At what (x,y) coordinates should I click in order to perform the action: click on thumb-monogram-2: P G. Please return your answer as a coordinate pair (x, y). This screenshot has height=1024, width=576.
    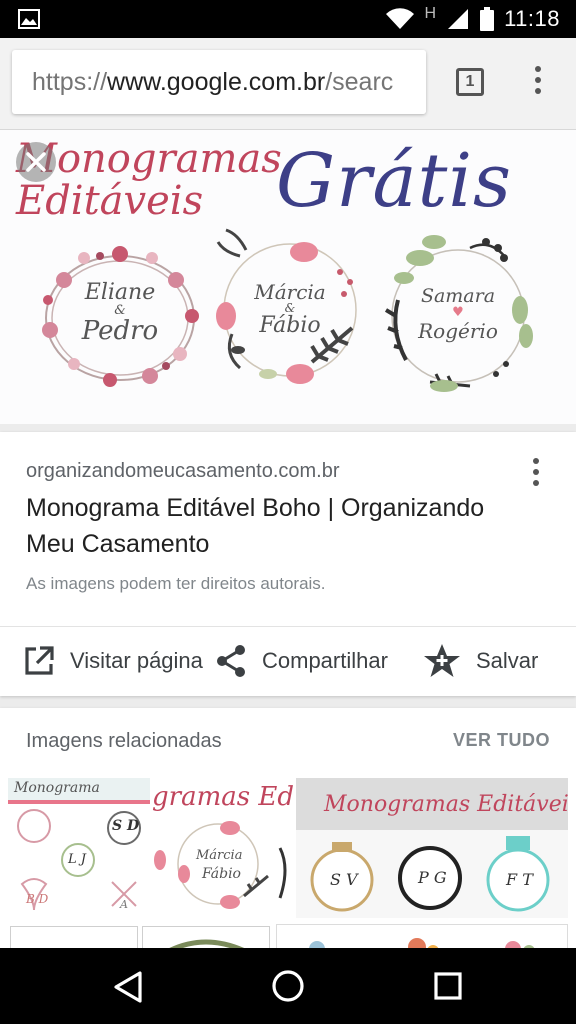
    Looking at the image, I should click on (432, 877).